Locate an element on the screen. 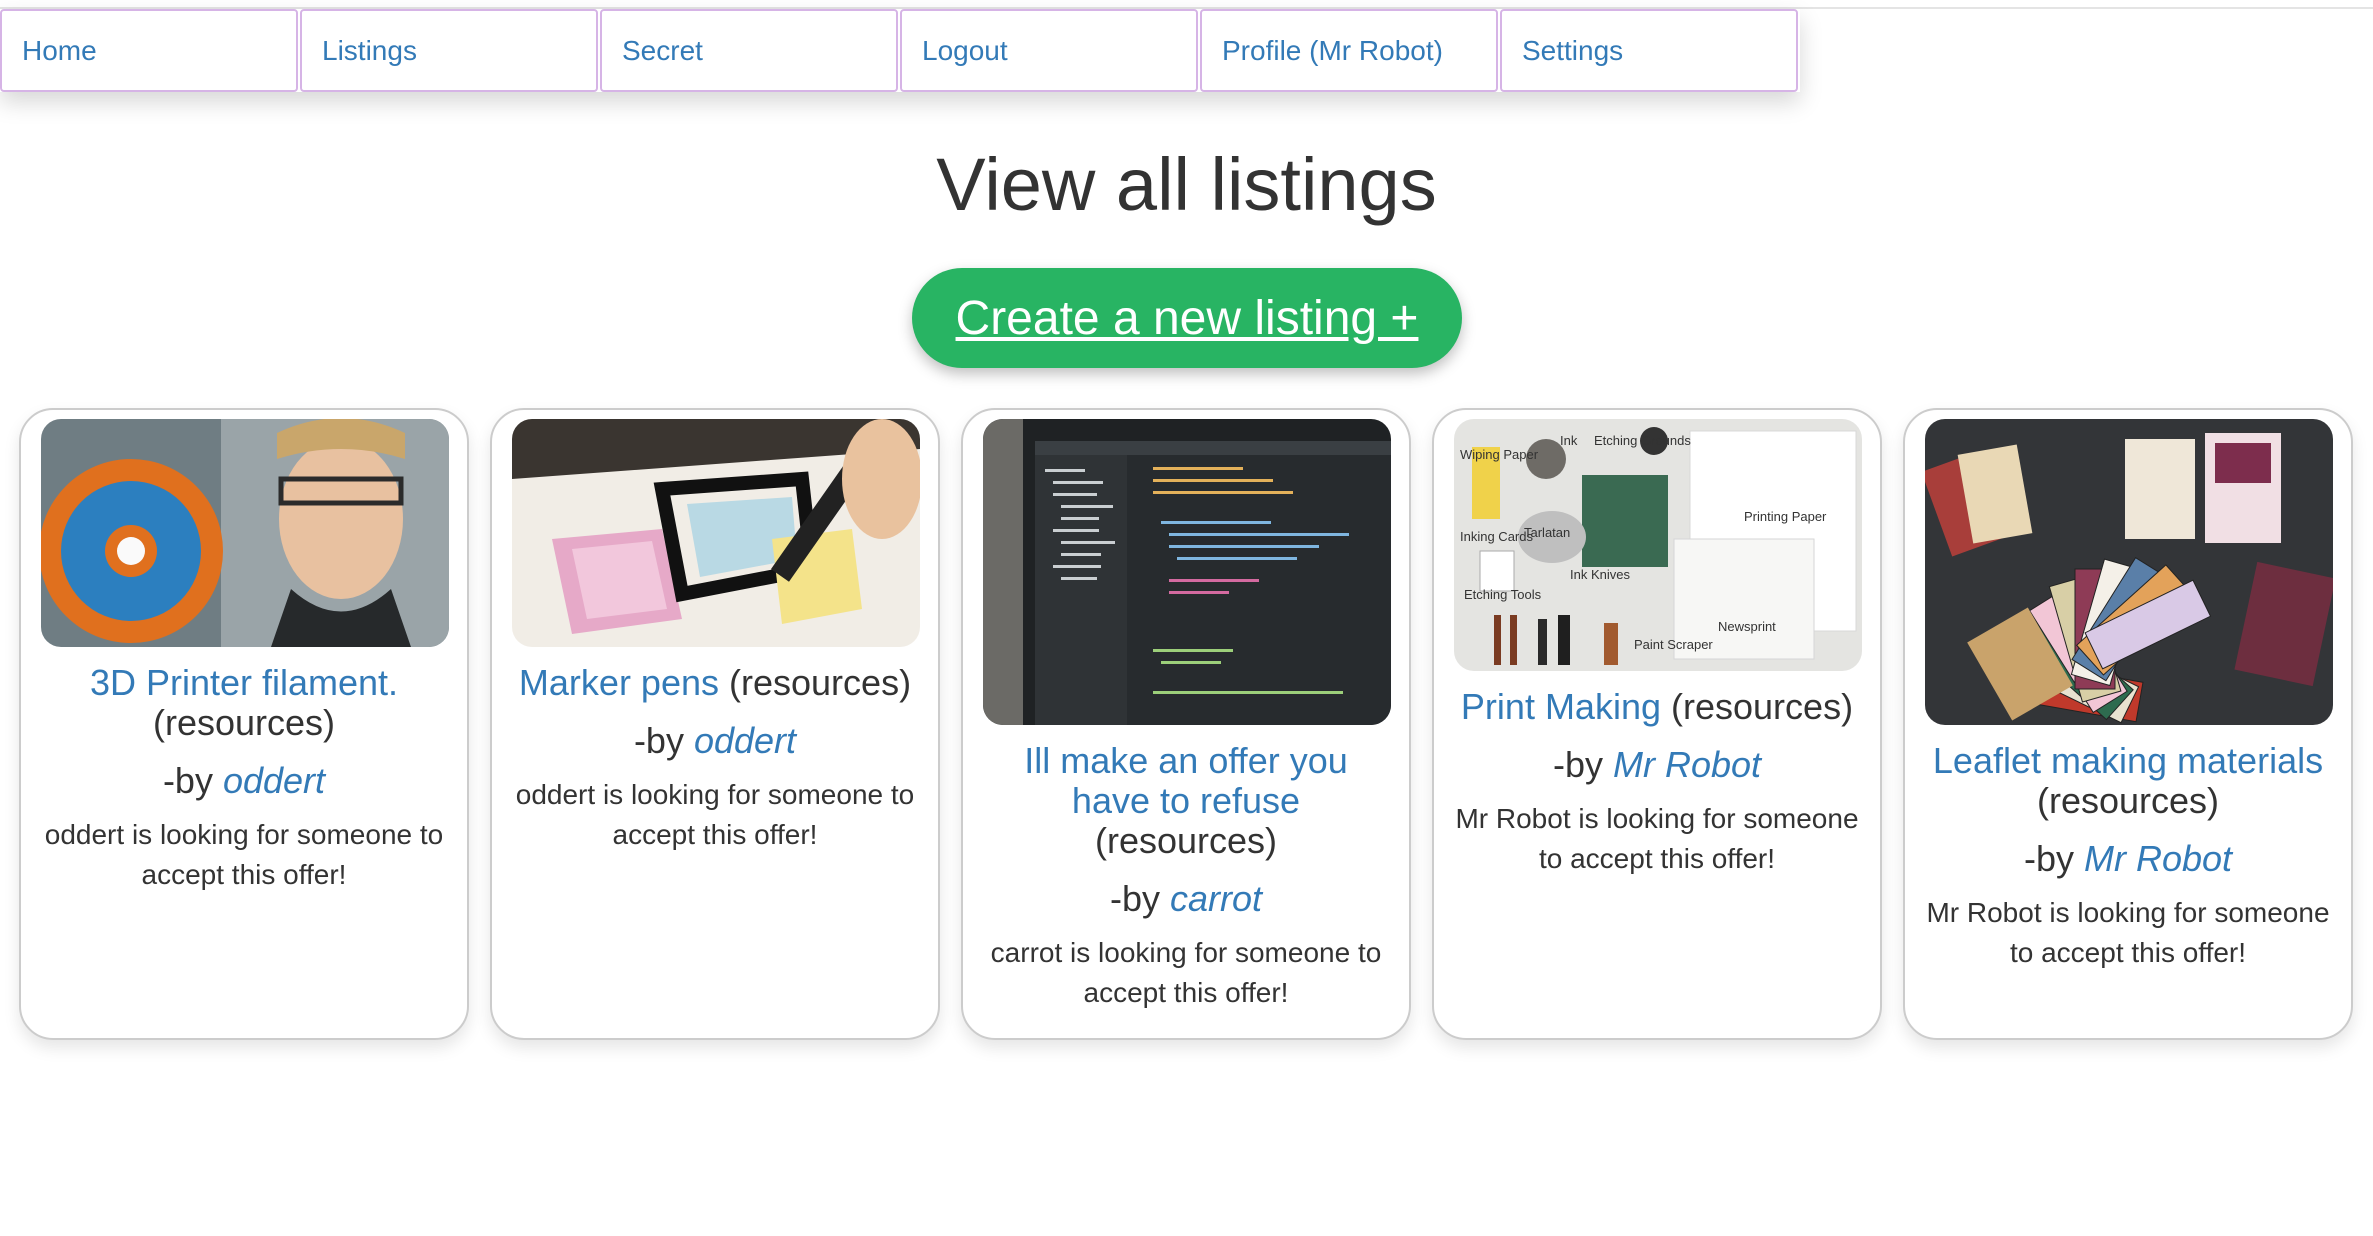 This screenshot has height=1236, width=2373. listing-title-link: Print Making is located at coordinates (1561, 706).